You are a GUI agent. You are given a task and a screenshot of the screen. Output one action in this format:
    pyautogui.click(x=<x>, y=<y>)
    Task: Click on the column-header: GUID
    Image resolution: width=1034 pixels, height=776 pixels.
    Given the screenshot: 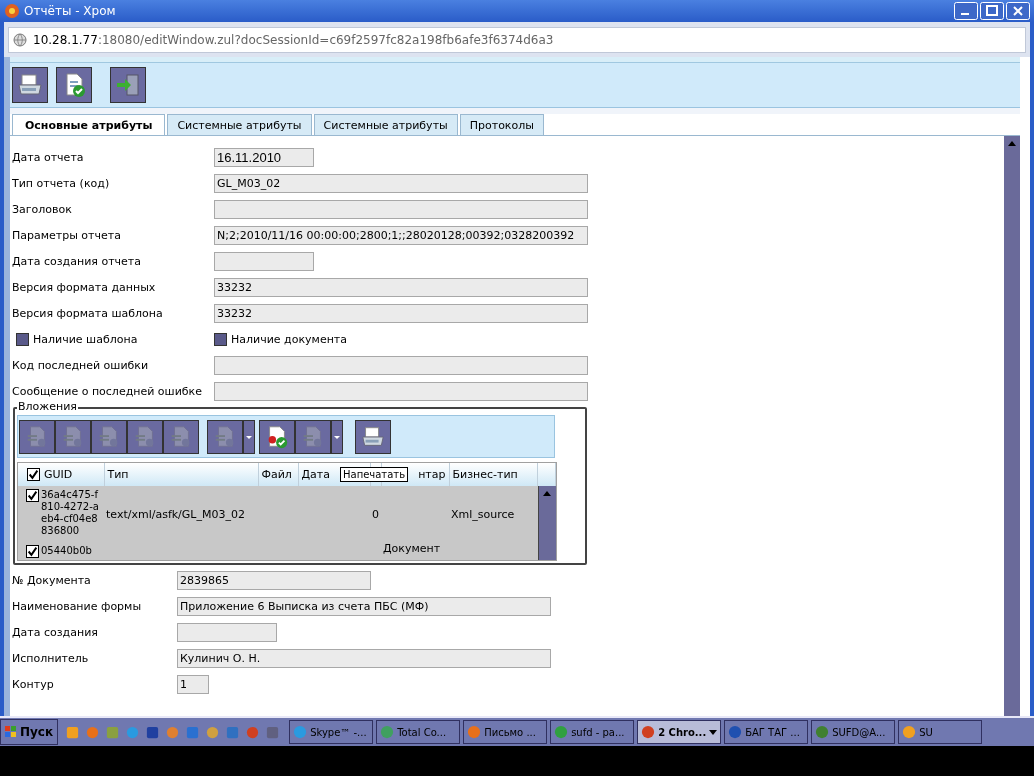 What is the action you would take?
    pyautogui.click(x=58, y=474)
    